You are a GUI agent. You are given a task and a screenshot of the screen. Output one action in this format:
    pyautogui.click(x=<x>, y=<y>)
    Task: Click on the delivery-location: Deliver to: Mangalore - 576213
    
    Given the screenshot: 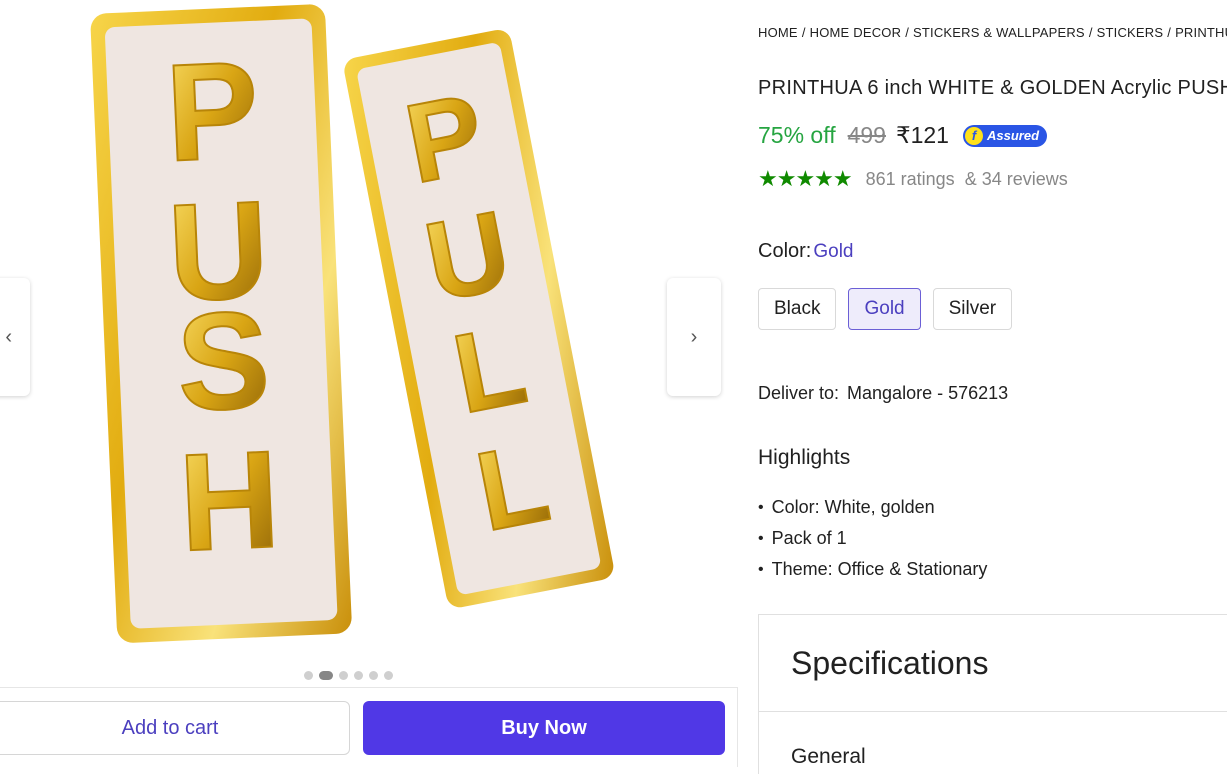 What is the action you would take?
    pyautogui.click(x=883, y=393)
    